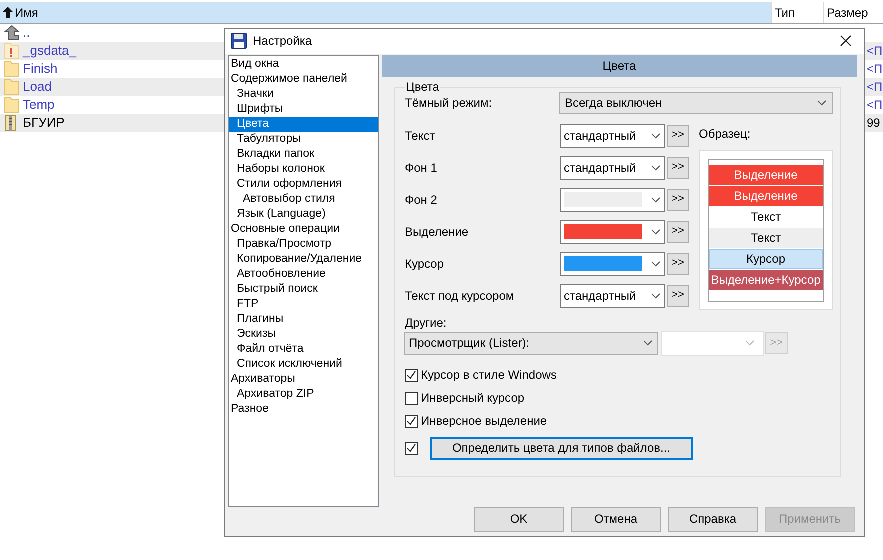 This screenshot has height=560, width=883. I want to click on close-icon, so click(846, 41).